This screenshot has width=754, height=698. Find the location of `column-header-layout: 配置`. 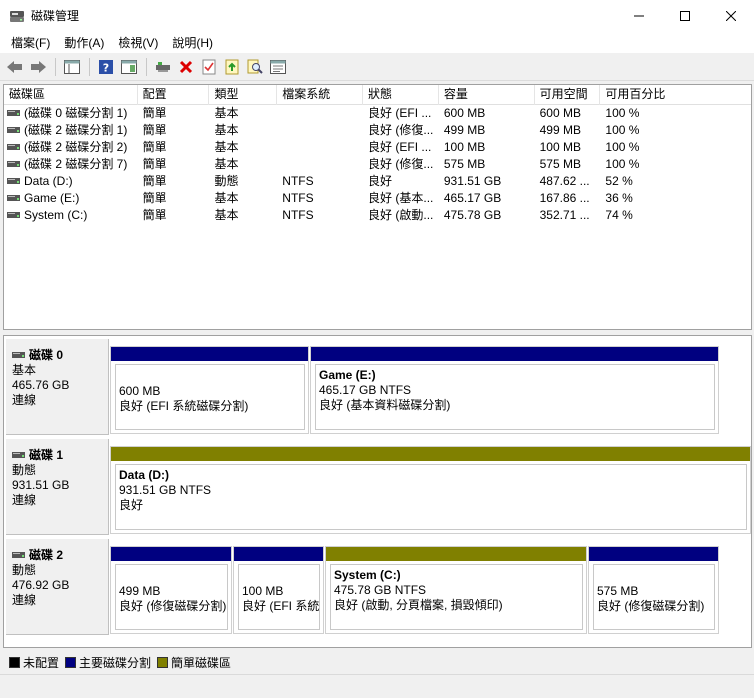

column-header-layout: 配置 is located at coordinates (174, 95).